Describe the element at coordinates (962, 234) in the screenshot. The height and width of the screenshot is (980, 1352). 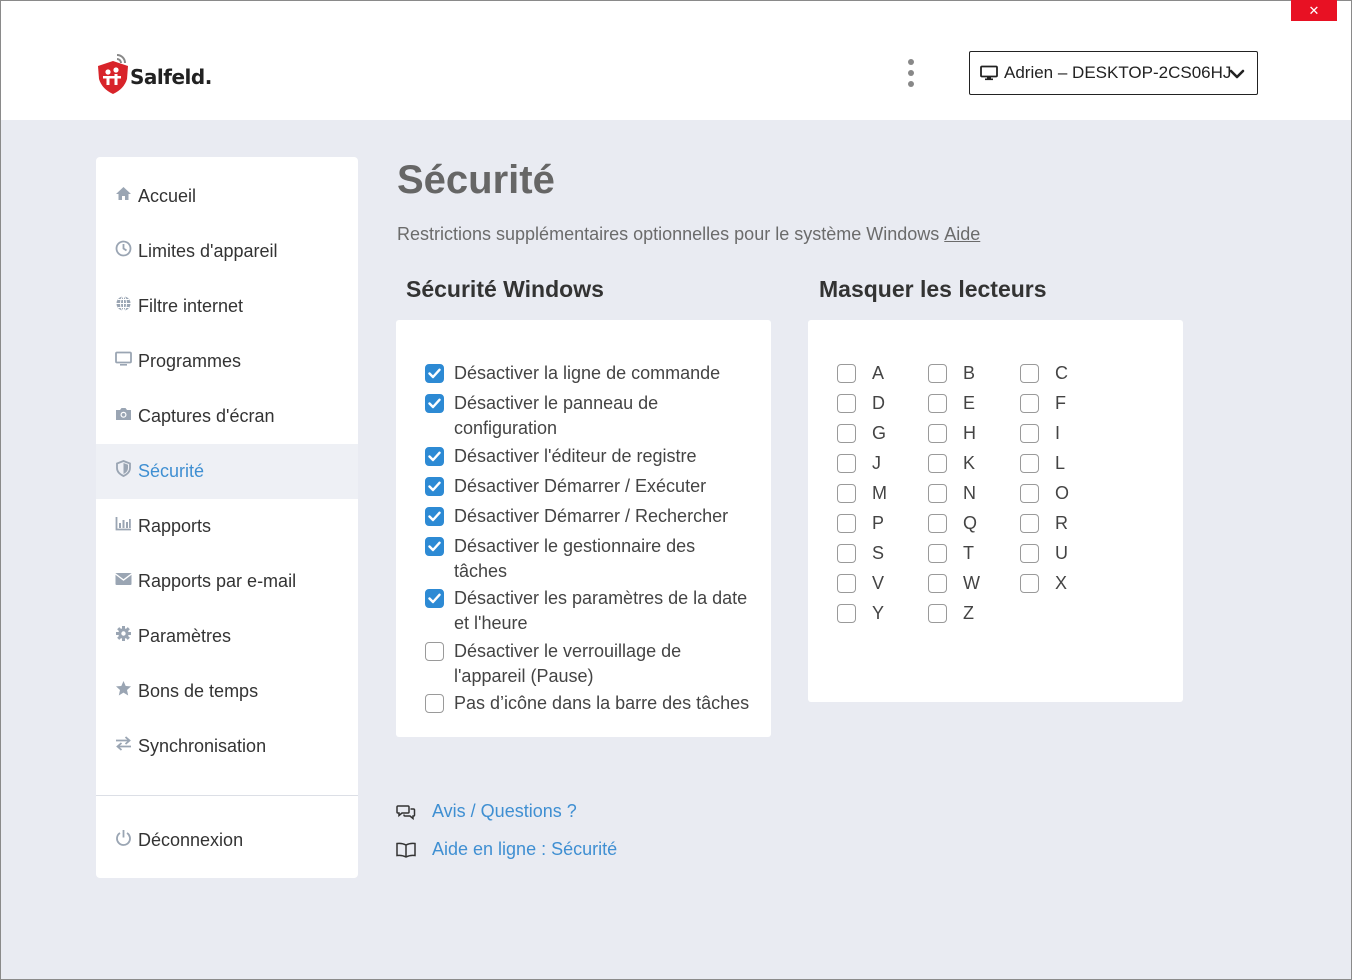
I see `help-link: Aide` at that location.